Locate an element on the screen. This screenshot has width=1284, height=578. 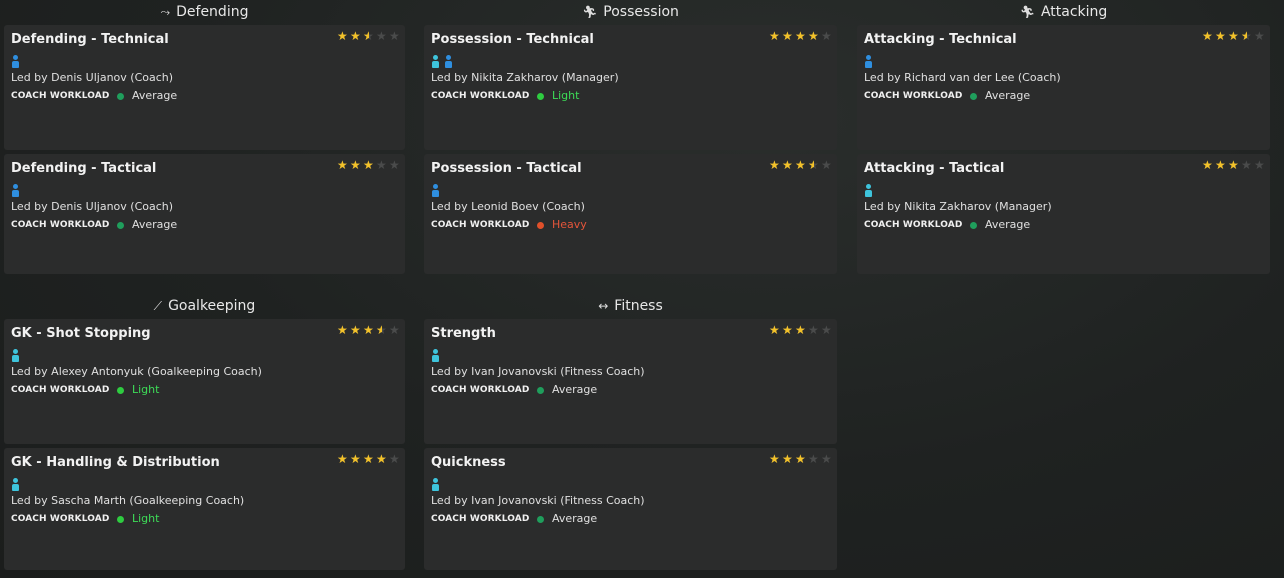
section-header-fitness: ↔ Fitness is located at coordinates (630, 306).